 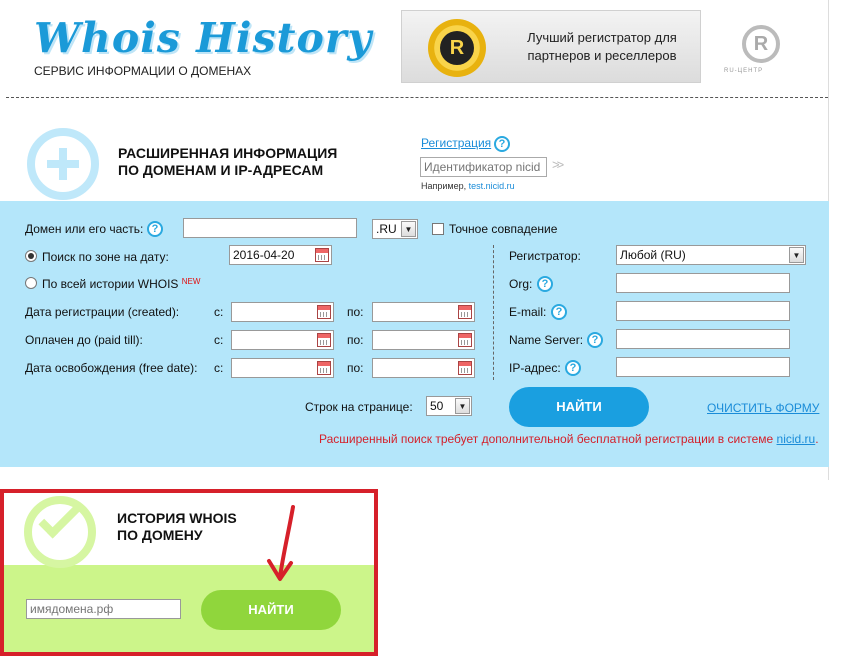 I want to click on name-server-label: Name Server:, so click(x=546, y=340).